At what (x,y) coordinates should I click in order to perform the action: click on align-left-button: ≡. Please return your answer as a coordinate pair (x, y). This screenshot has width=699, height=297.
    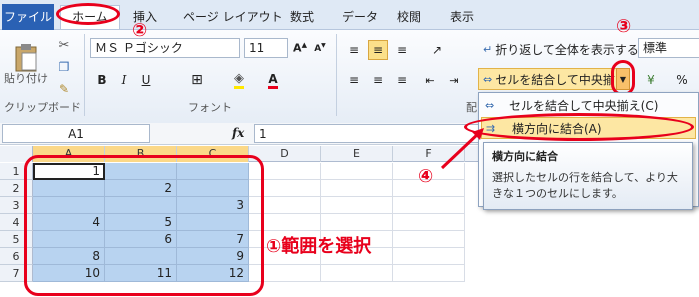
    Looking at the image, I should click on (354, 80).